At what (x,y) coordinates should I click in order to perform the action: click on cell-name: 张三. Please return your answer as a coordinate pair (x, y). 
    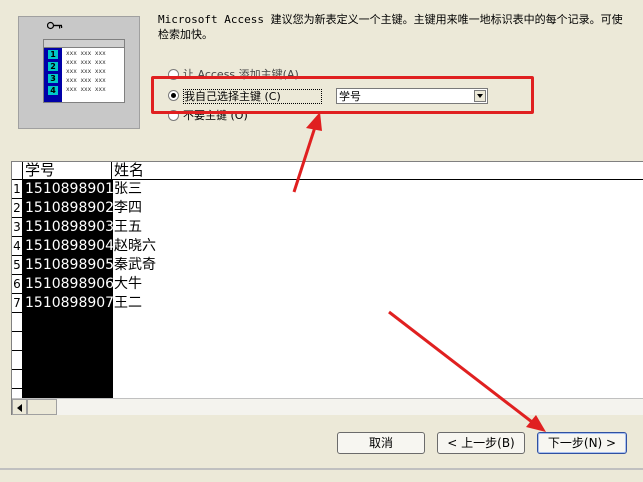
    Looking at the image, I should click on (212, 189).